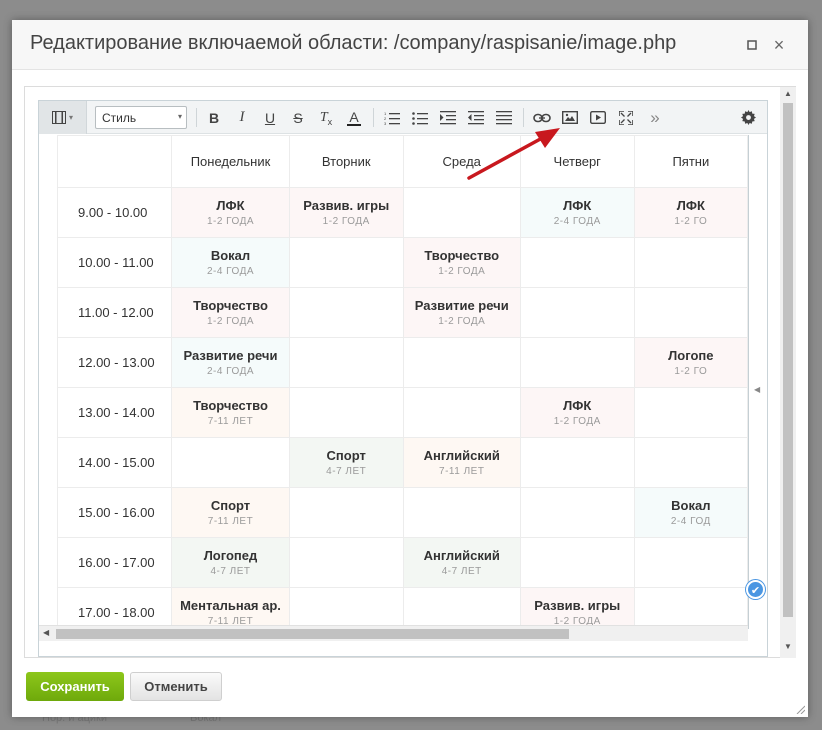 The width and height of the screenshot is (822, 730). Describe the element at coordinates (626, 117) in the screenshot. I see `fullscreen-button` at that location.